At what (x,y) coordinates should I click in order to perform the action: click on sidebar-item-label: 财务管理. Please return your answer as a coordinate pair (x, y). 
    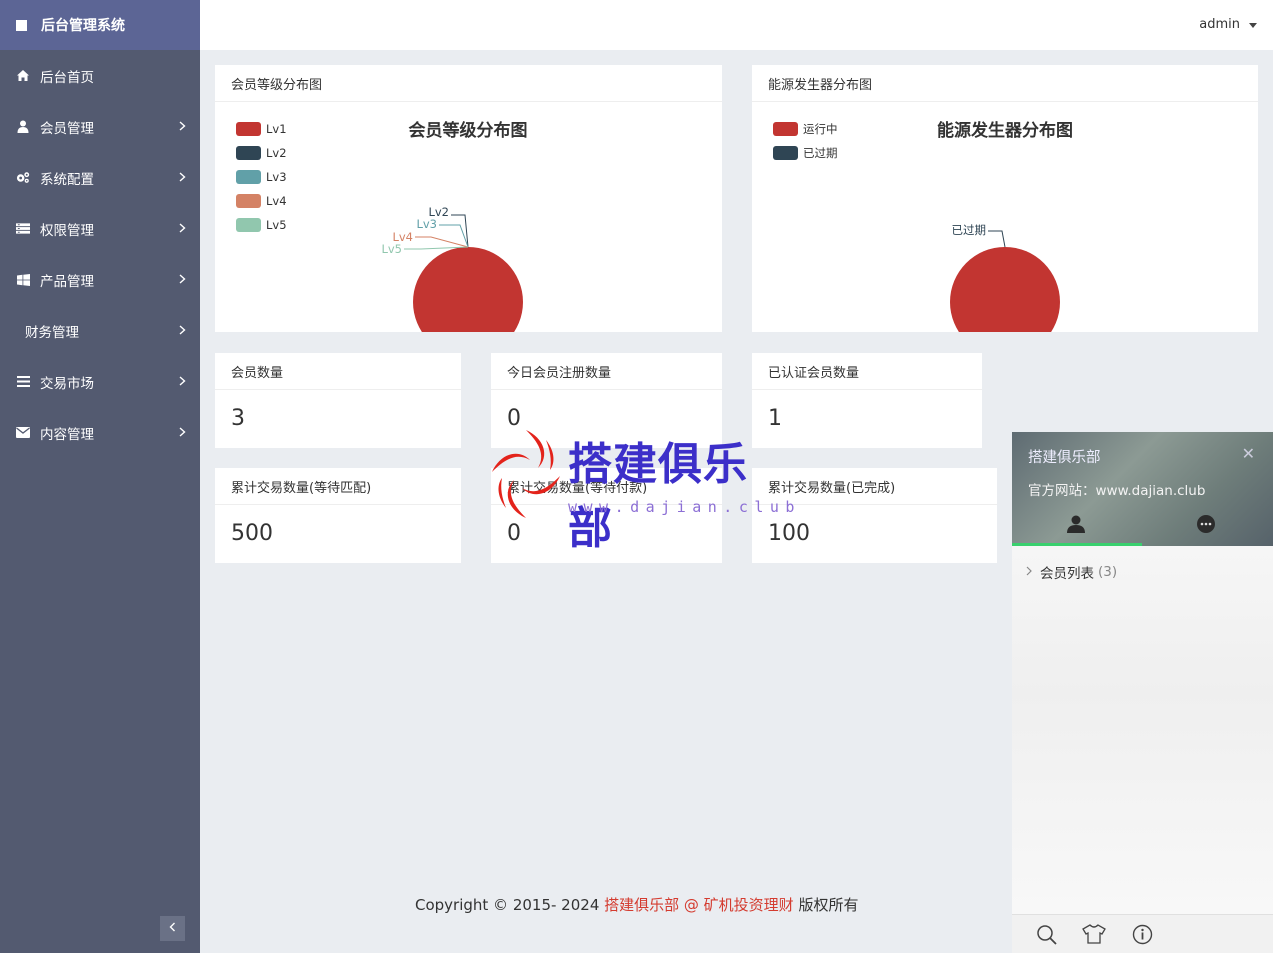
    Looking at the image, I should click on (52, 332).